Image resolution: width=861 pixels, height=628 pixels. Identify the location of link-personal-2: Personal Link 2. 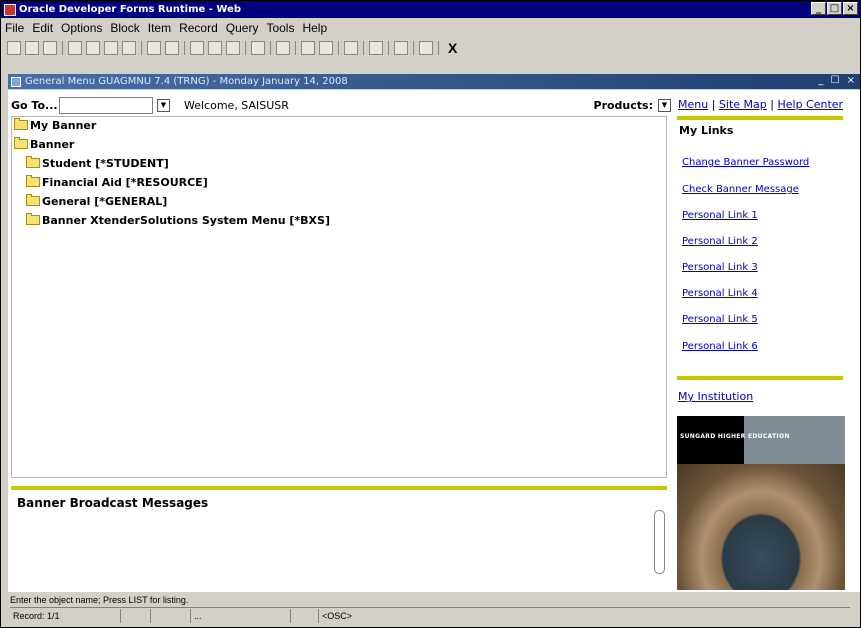
(720, 241).